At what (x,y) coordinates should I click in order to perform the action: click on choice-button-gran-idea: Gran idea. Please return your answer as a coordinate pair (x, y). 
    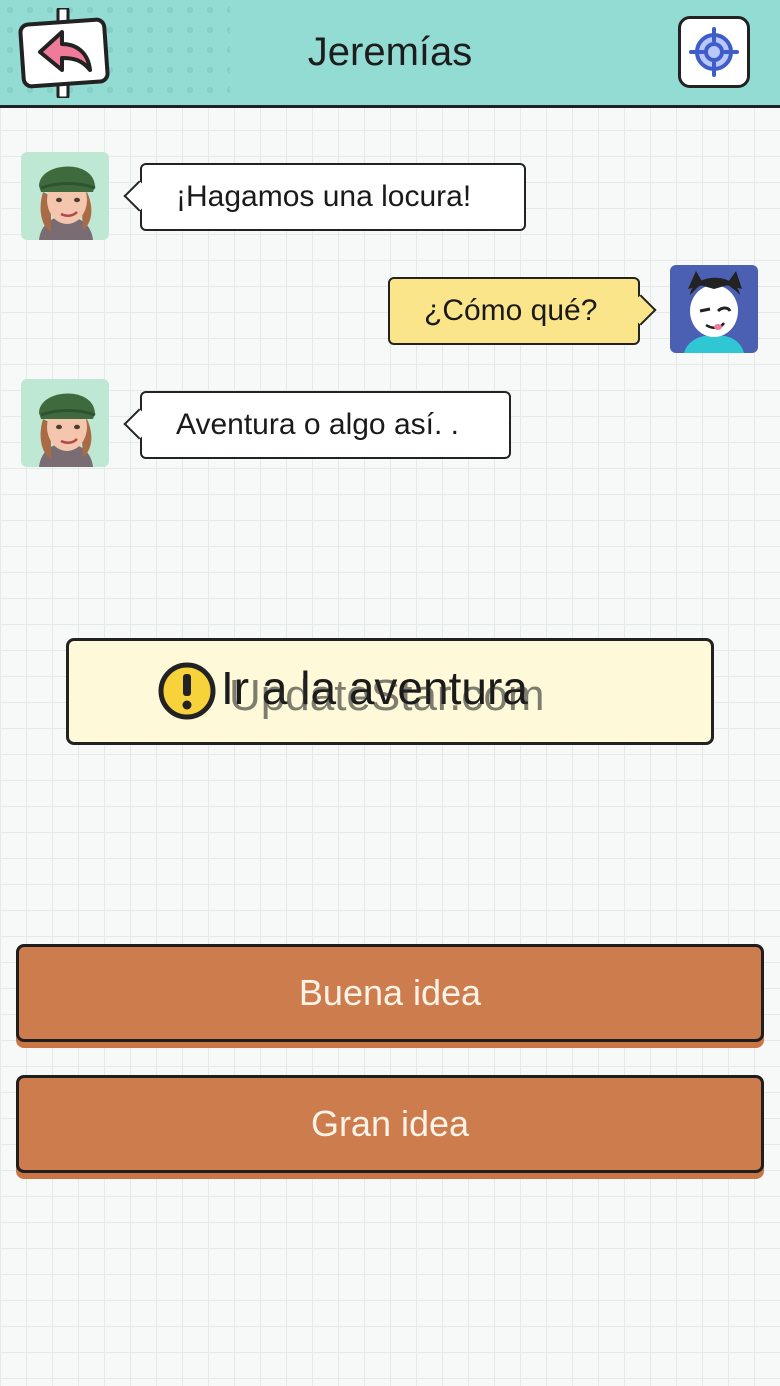
    Looking at the image, I should click on (390, 1124).